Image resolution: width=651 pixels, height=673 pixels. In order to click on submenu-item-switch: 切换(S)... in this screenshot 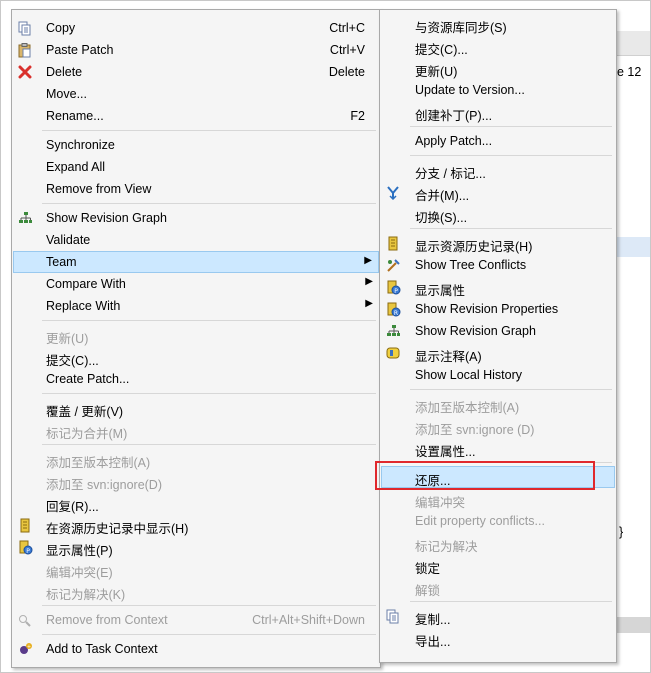, I will do `click(498, 214)`.